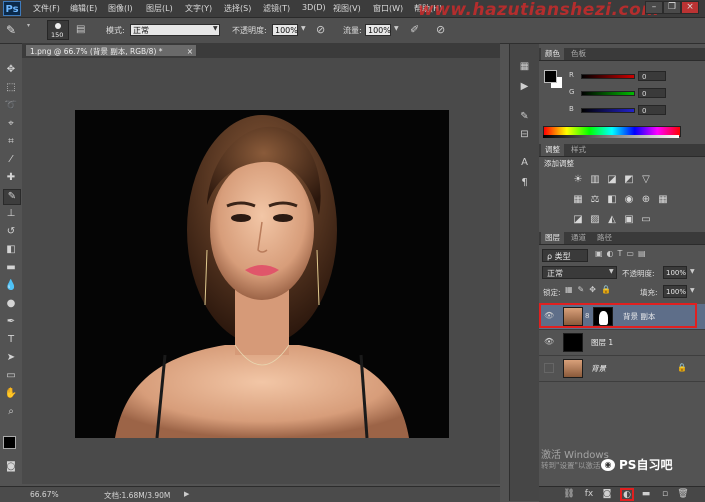  Describe the element at coordinates (692, 290) in the screenshot. I see `fill-dropdown-icon: ▼` at that location.